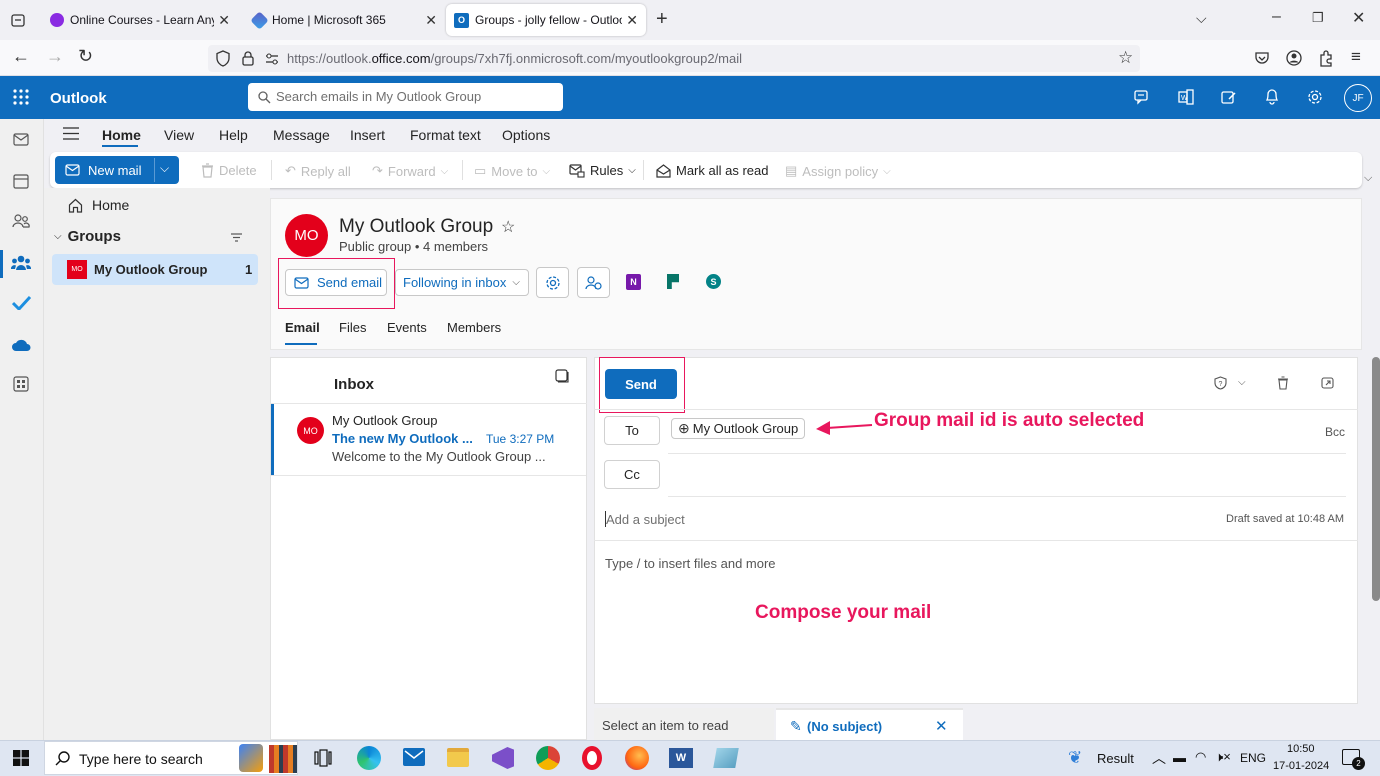 Image resolution: width=1380 pixels, height=776 pixels. I want to click on reply-all-button: ↶ Reply all, so click(318, 171).